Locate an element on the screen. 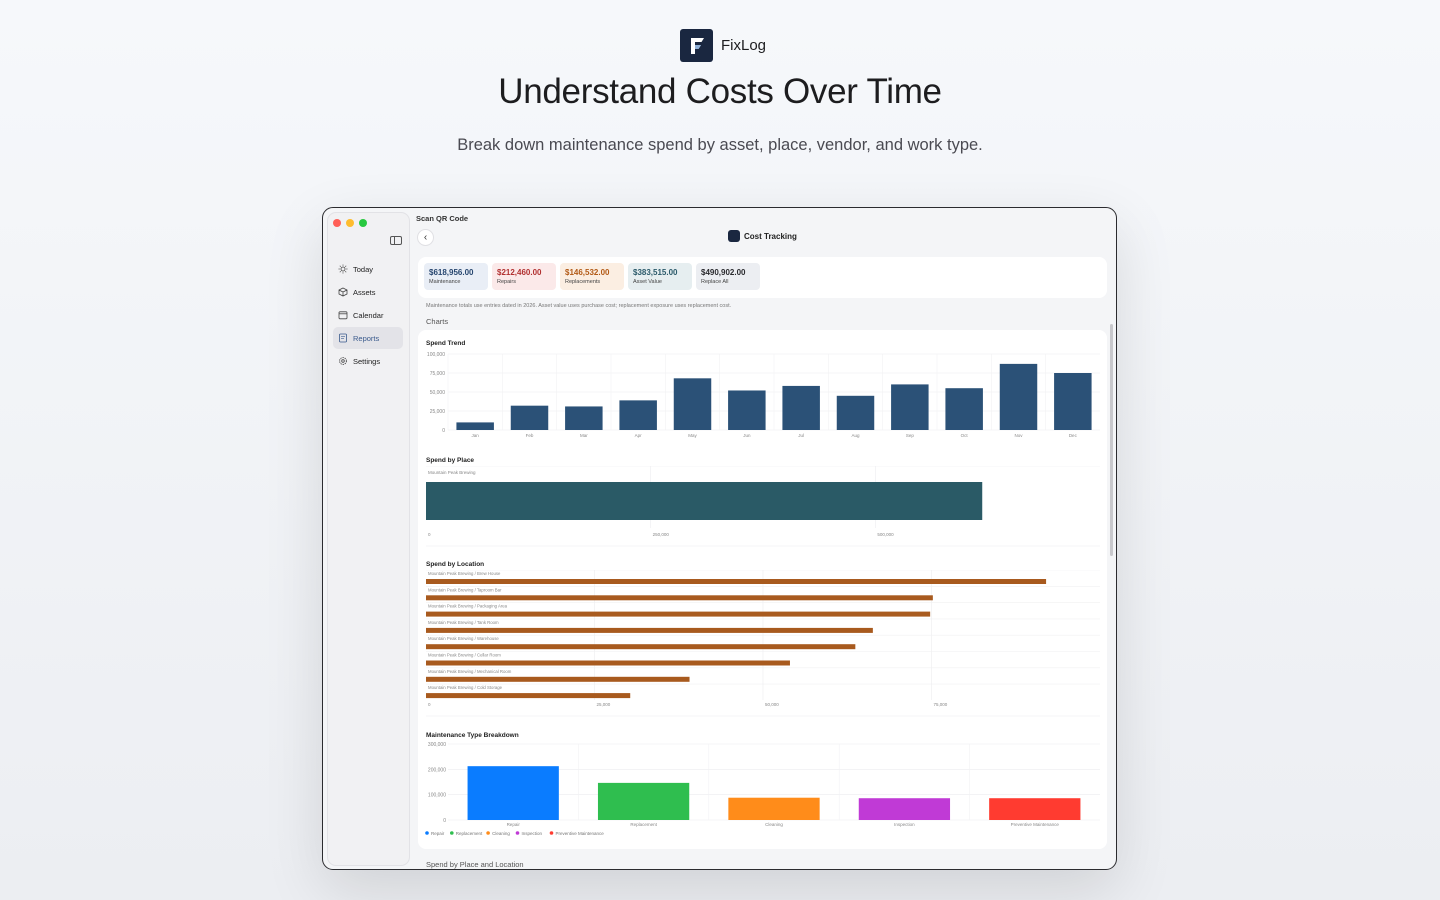 The image size is (1440, 900). sidebar-item-assets: Assets is located at coordinates (368, 292).